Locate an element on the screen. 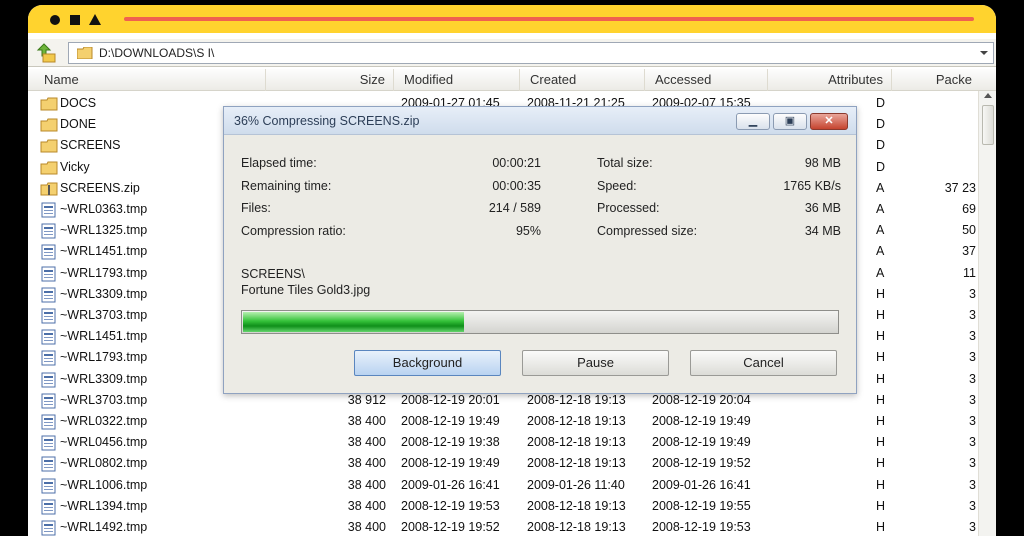  file-accessed: 2008-12-19 19:55 is located at coordinates (701, 505).